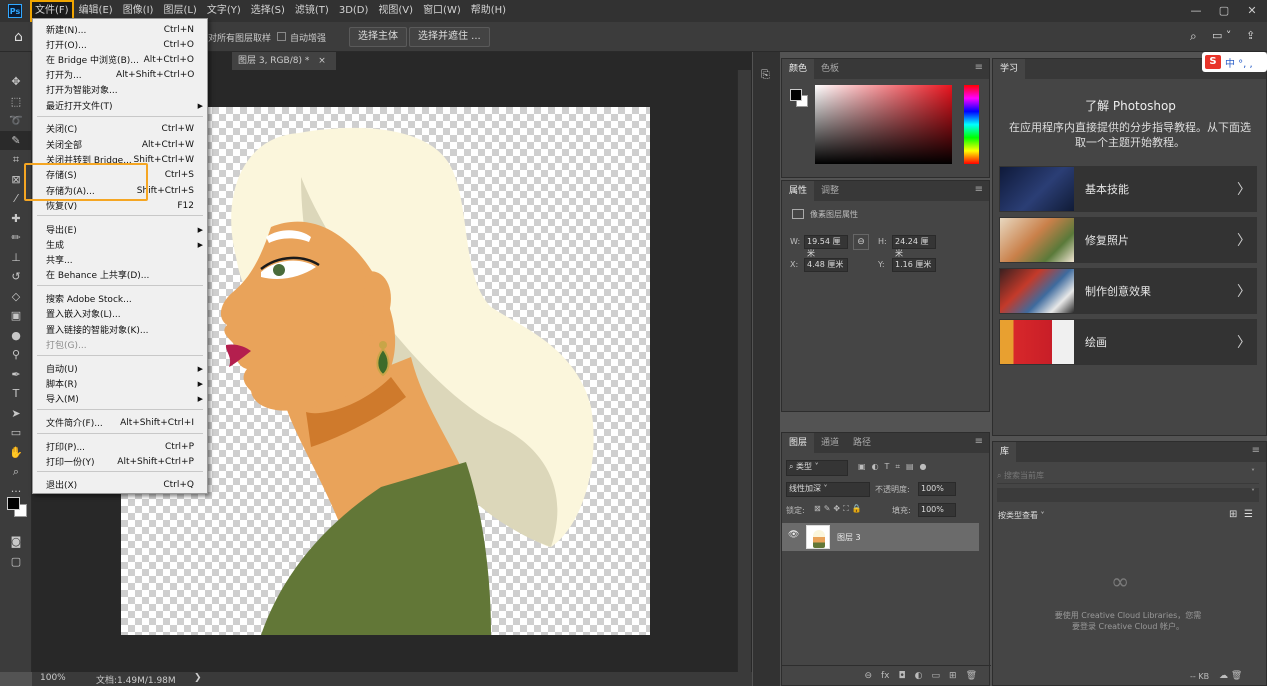 This screenshot has height=686, width=1267. Describe the element at coordinates (126, 74) in the screenshot. I see `menu-item-open-as: 打开为... Alt+Shift+Ctrl+O` at that location.